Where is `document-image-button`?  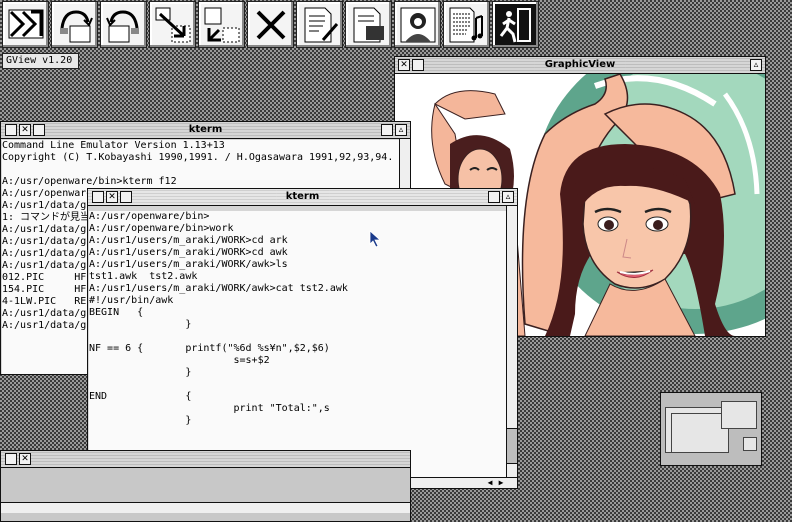
document-image-button is located at coordinates (368, 24).